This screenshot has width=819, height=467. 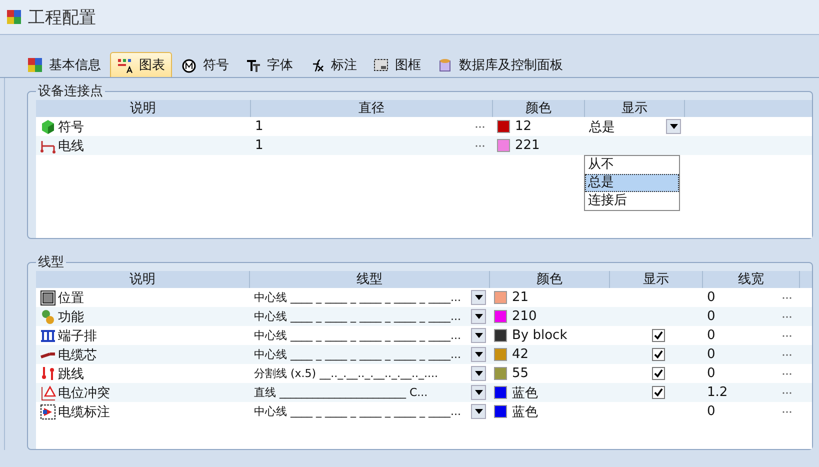 I want to click on tab: 标注, so click(x=333, y=64).